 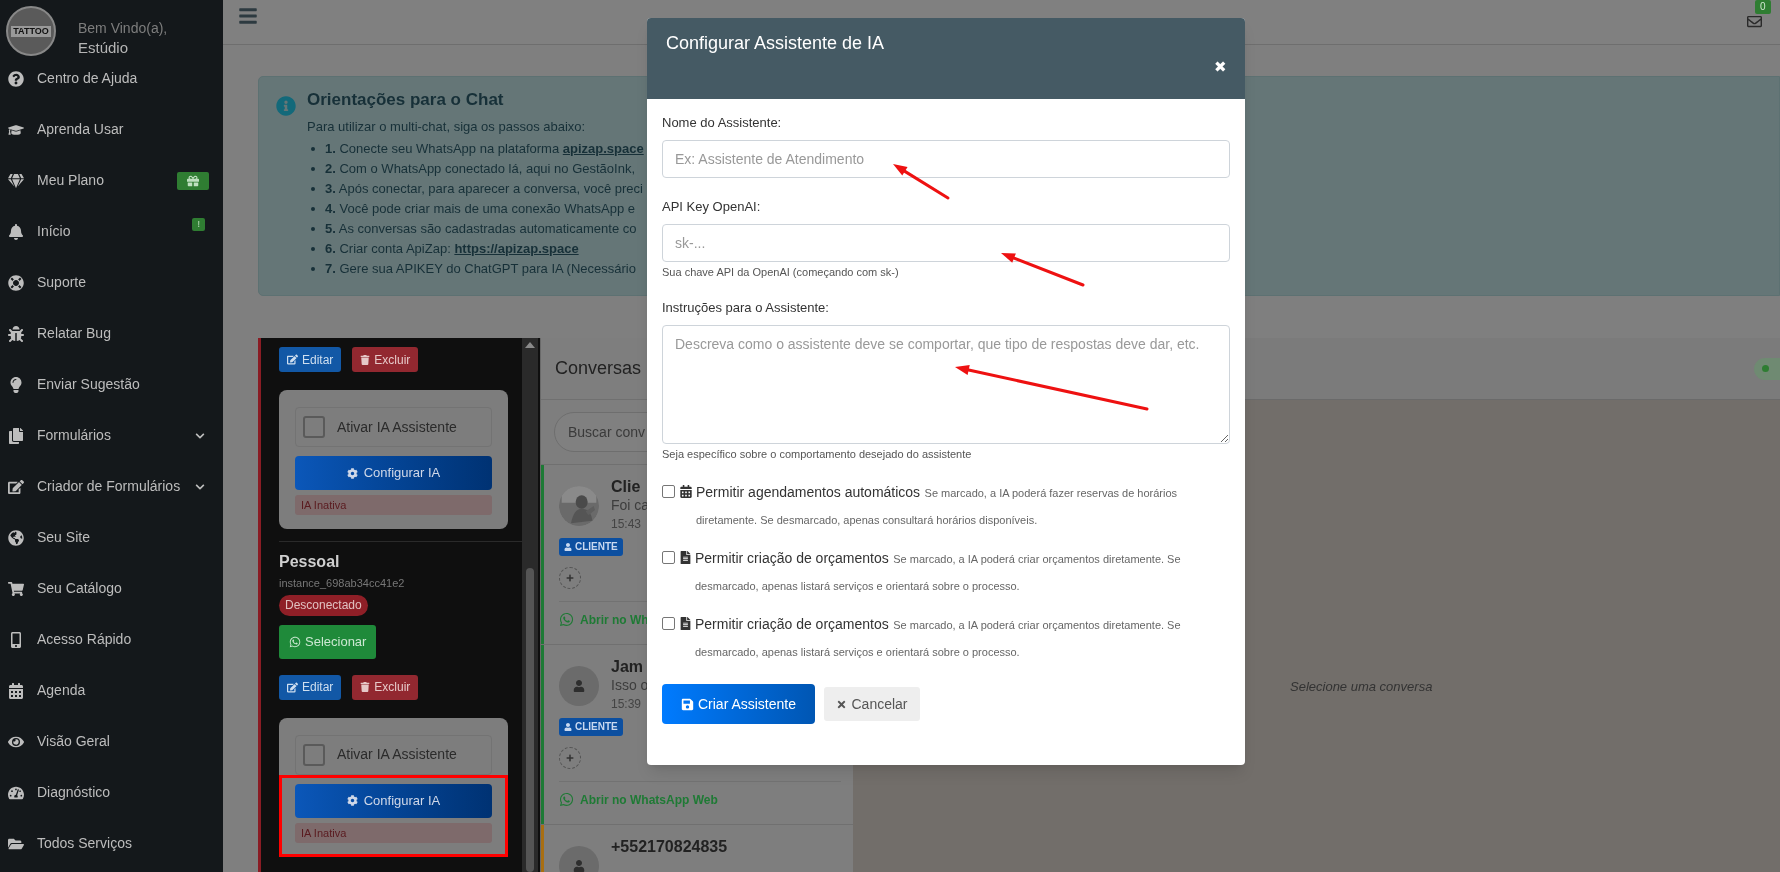 What do you see at coordinates (480, 169) in the screenshot?
I see `guide-step: 2. Com o WhatsApp conectado lá, aqui no GestãoInk,` at bounding box center [480, 169].